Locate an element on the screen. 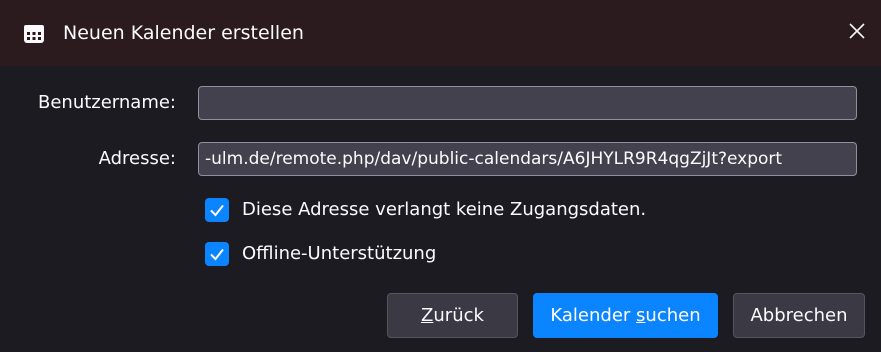 The image size is (881, 352). close-icon is located at coordinates (857, 33).